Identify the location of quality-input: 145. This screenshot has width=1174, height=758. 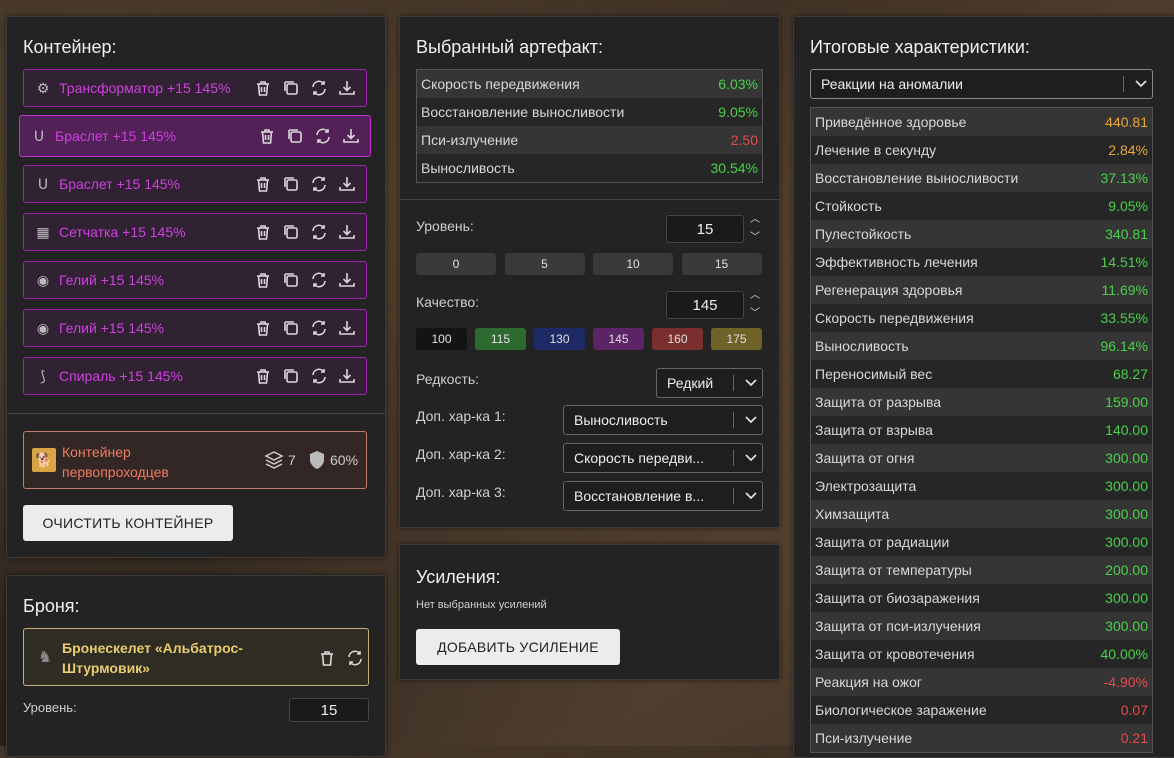
(705, 305).